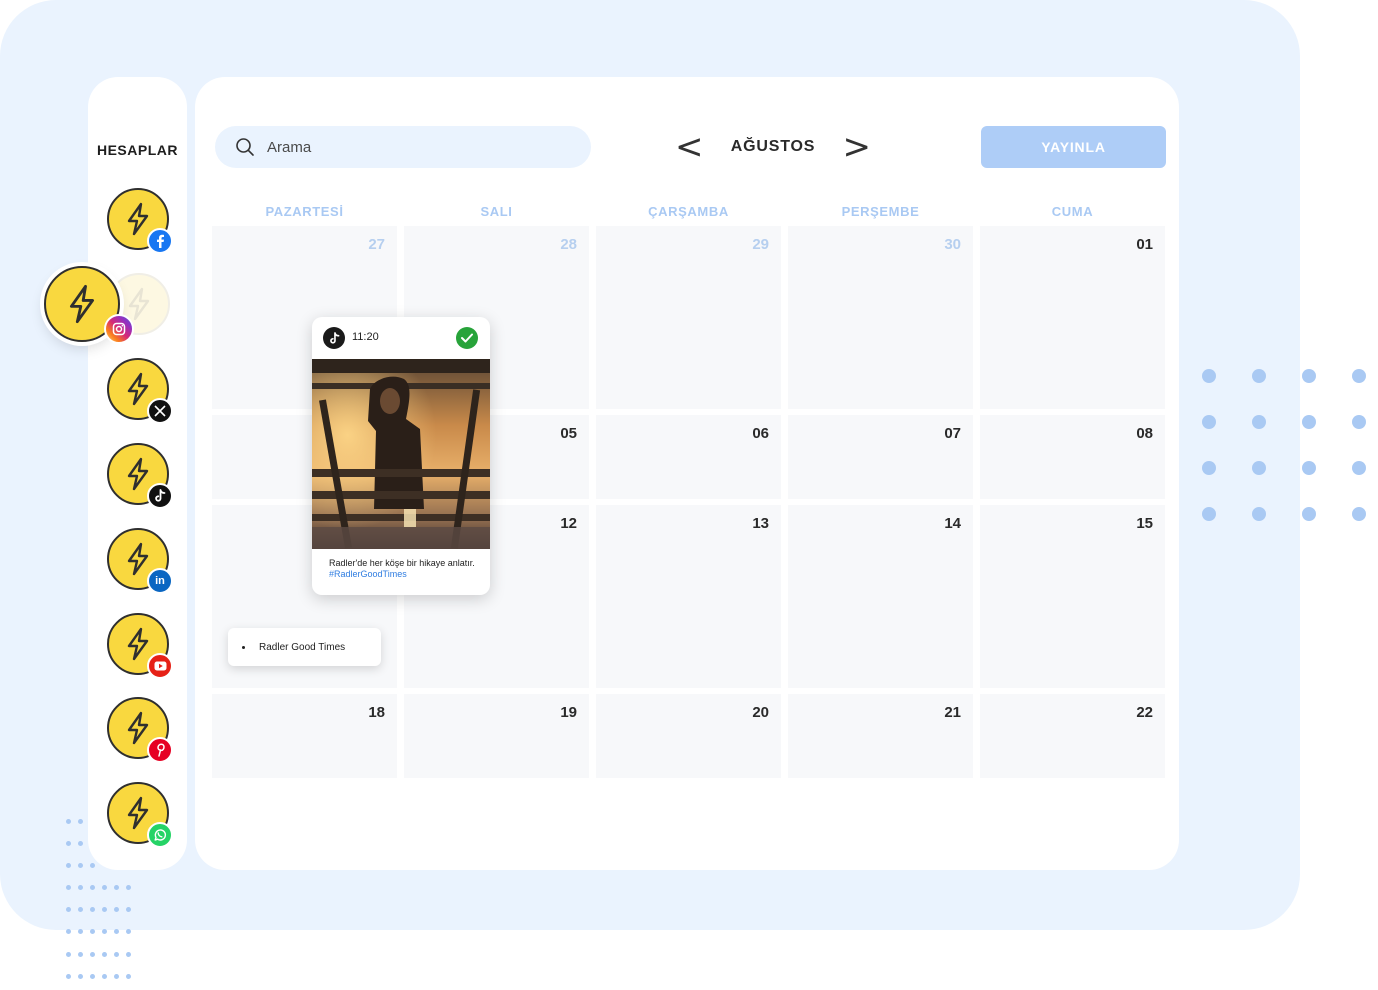 Image resolution: width=1378 pixels, height=990 pixels. What do you see at coordinates (1144, 433) in the screenshot?
I see `day-number: 08` at bounding box center [1144, 433].